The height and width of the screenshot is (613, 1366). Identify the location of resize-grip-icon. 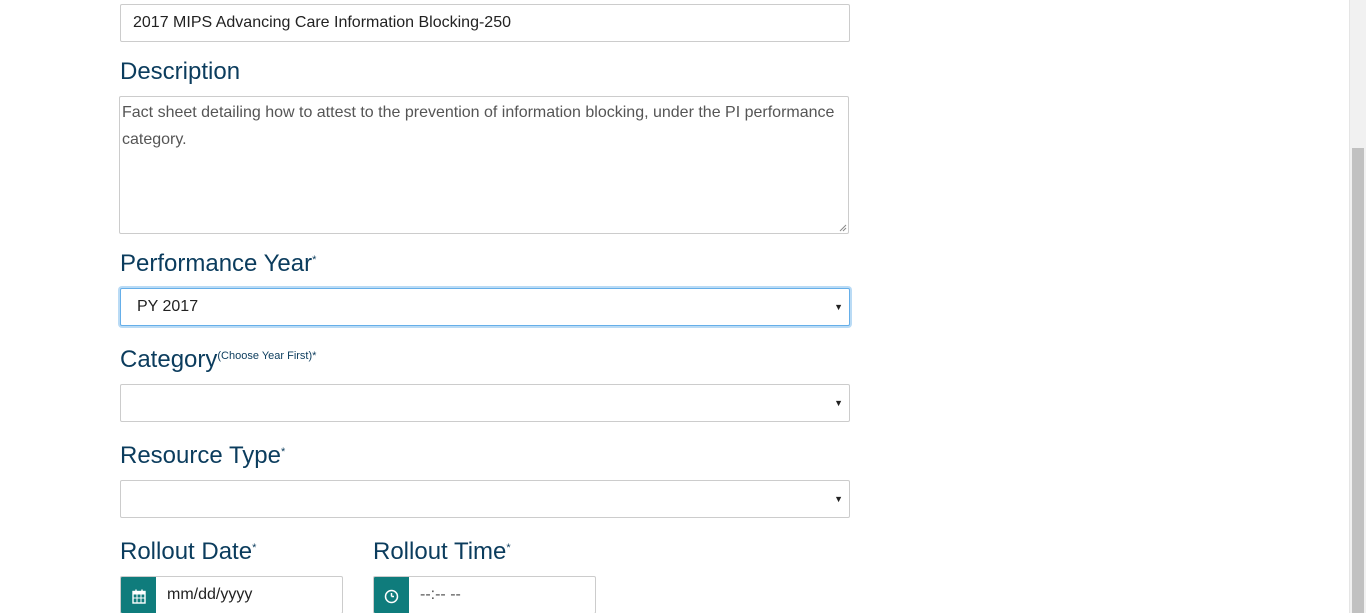
(843, 228).